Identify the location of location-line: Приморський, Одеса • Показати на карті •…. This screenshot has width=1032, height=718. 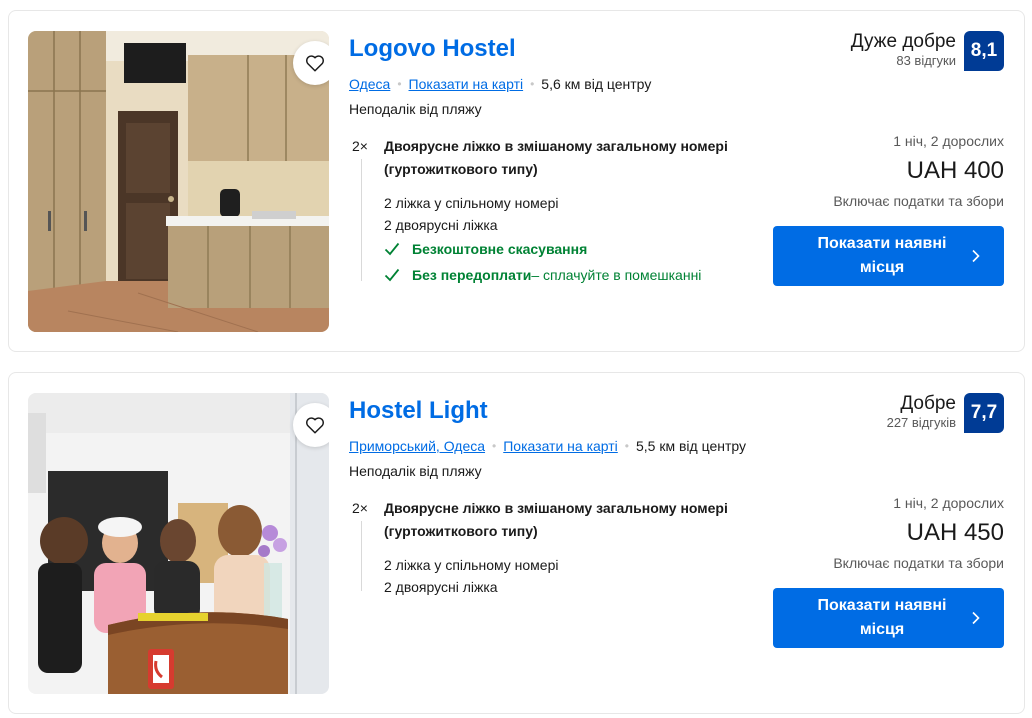
(547, 446).